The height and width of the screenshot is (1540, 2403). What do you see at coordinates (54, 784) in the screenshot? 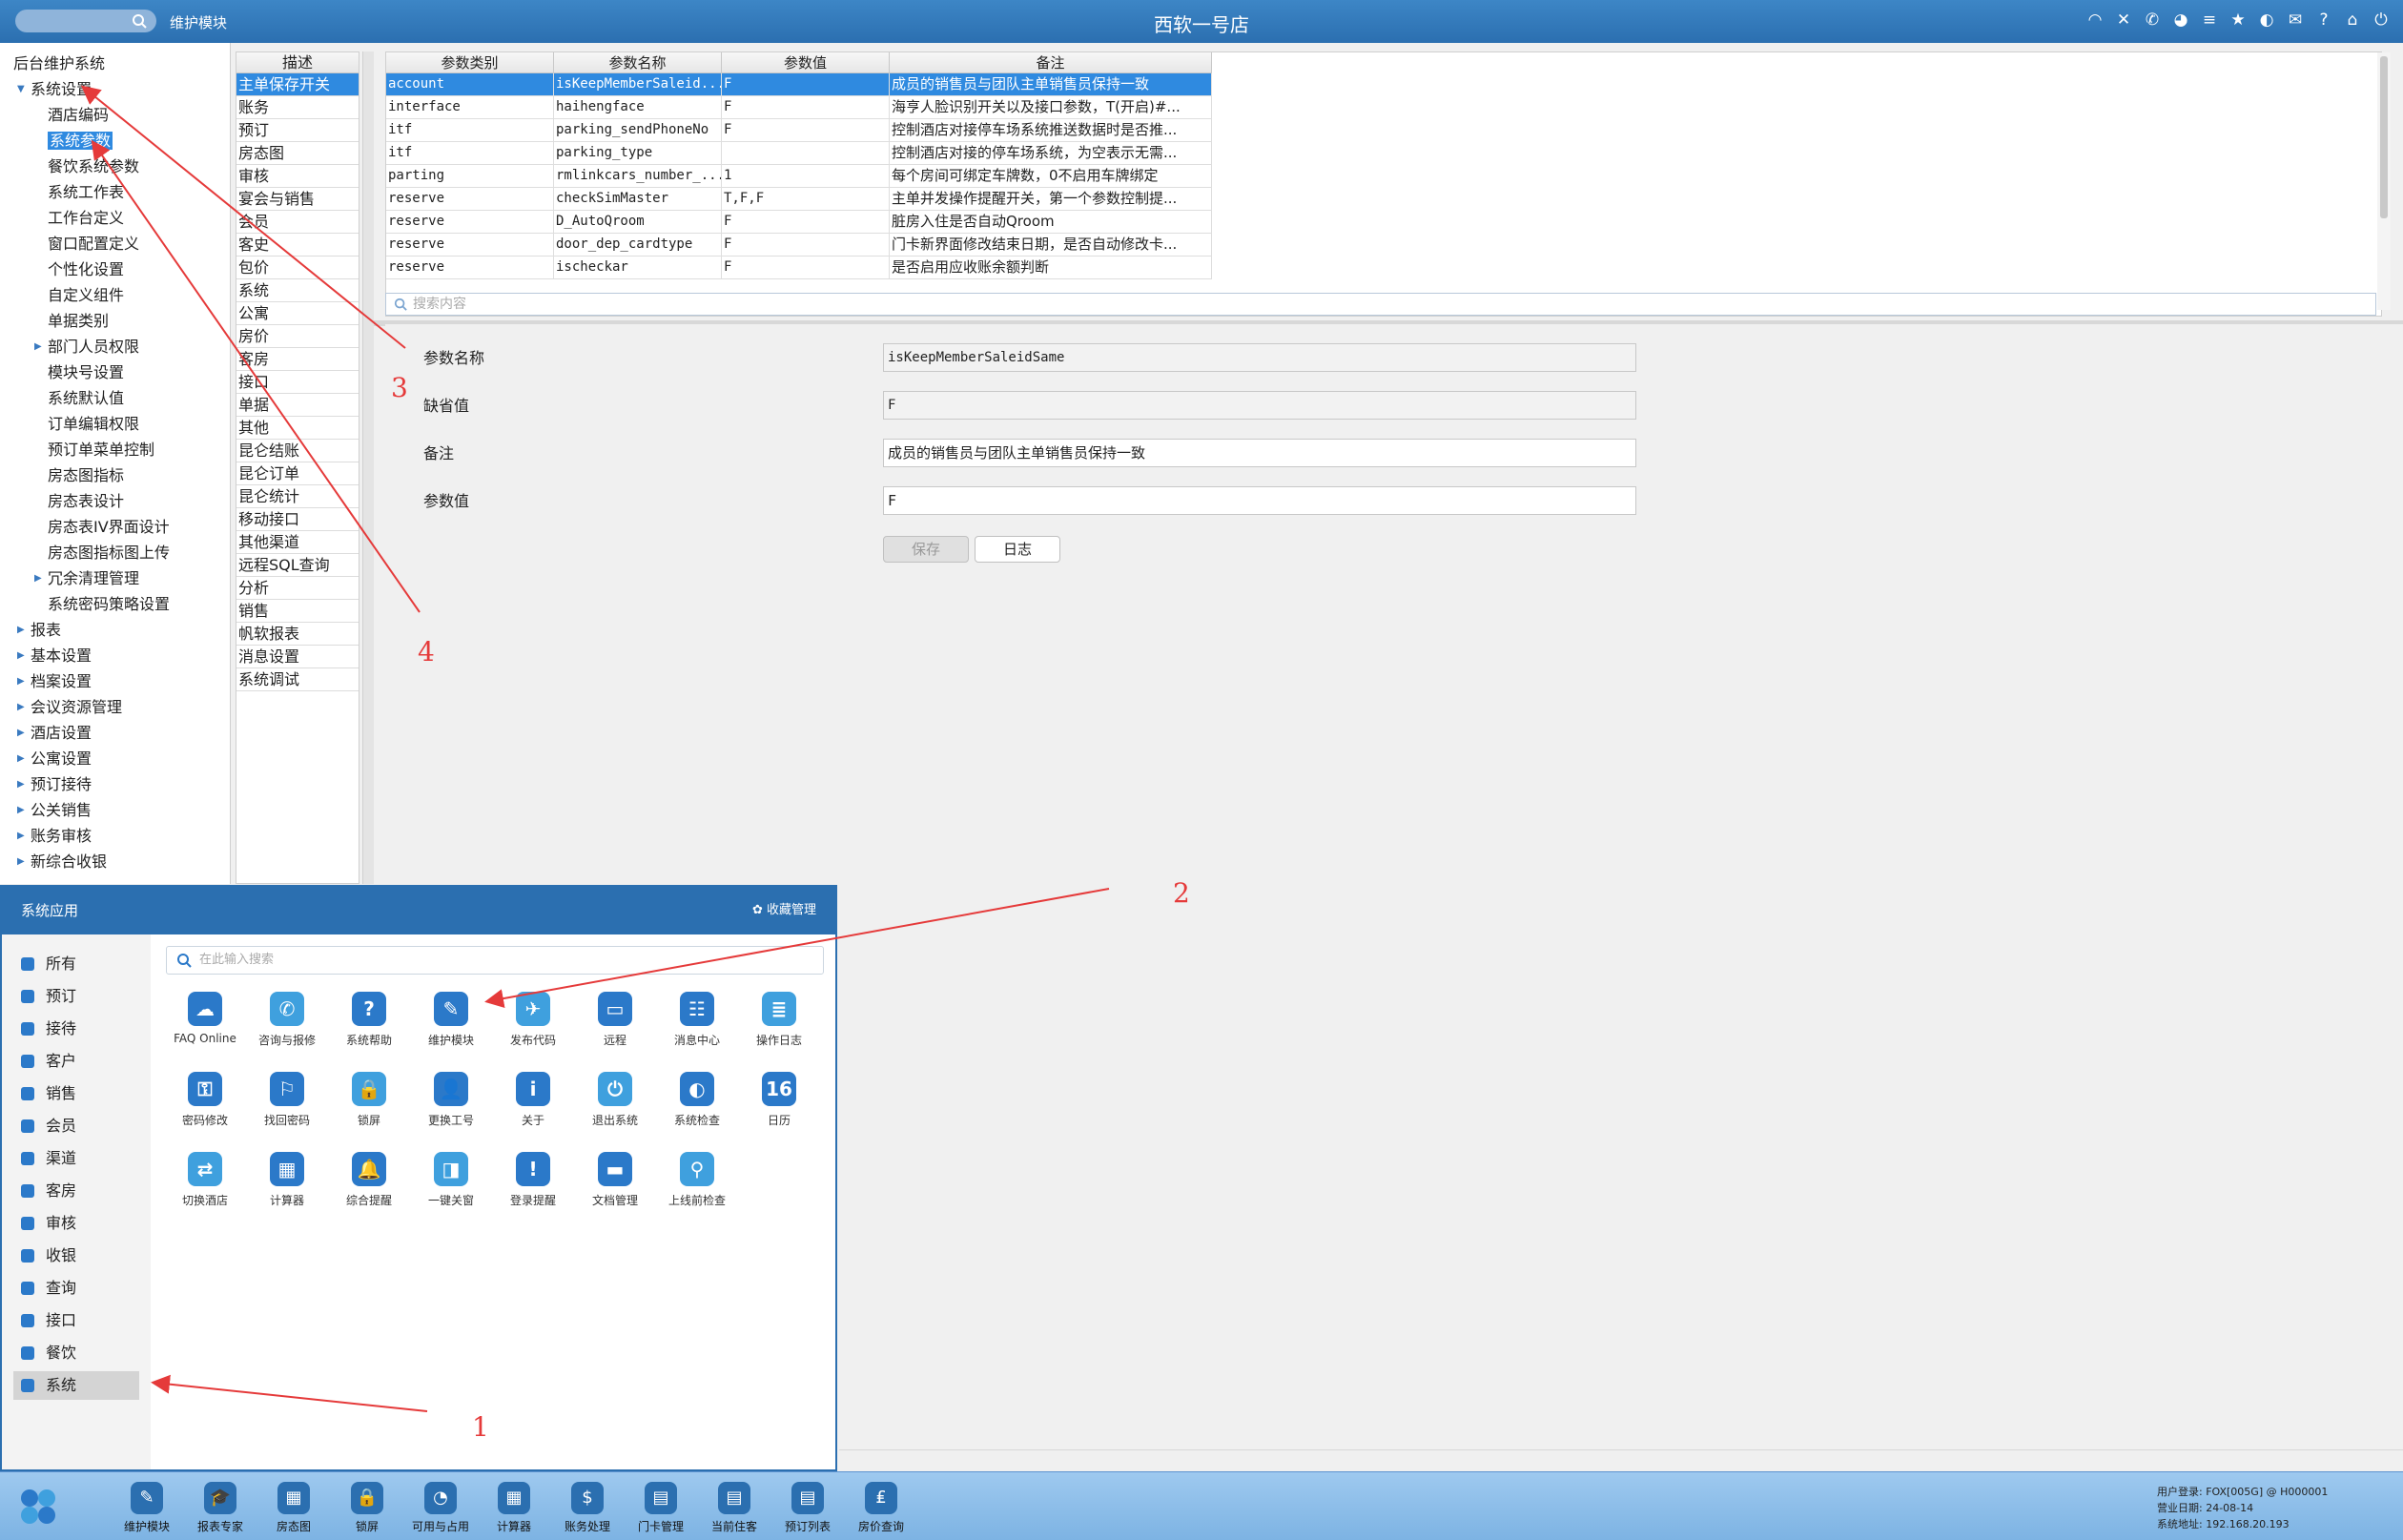
I see `tree-item: ▶ 预订接待` at bounding box center [54, 784].